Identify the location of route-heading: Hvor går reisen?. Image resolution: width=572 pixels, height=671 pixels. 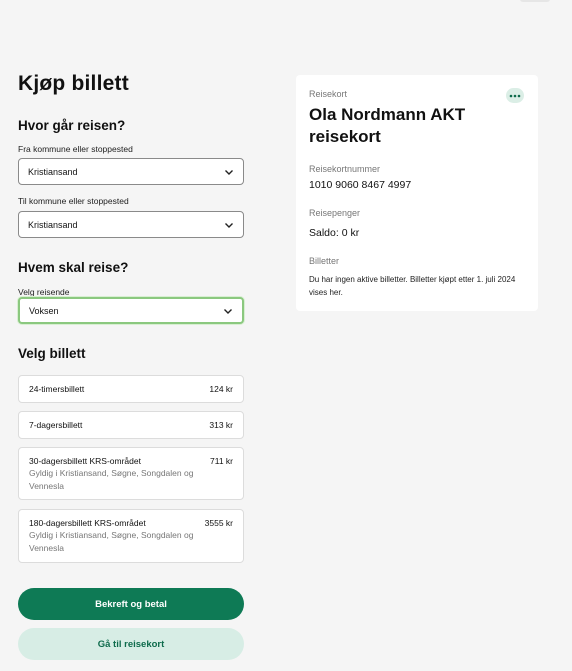
(72, 125).